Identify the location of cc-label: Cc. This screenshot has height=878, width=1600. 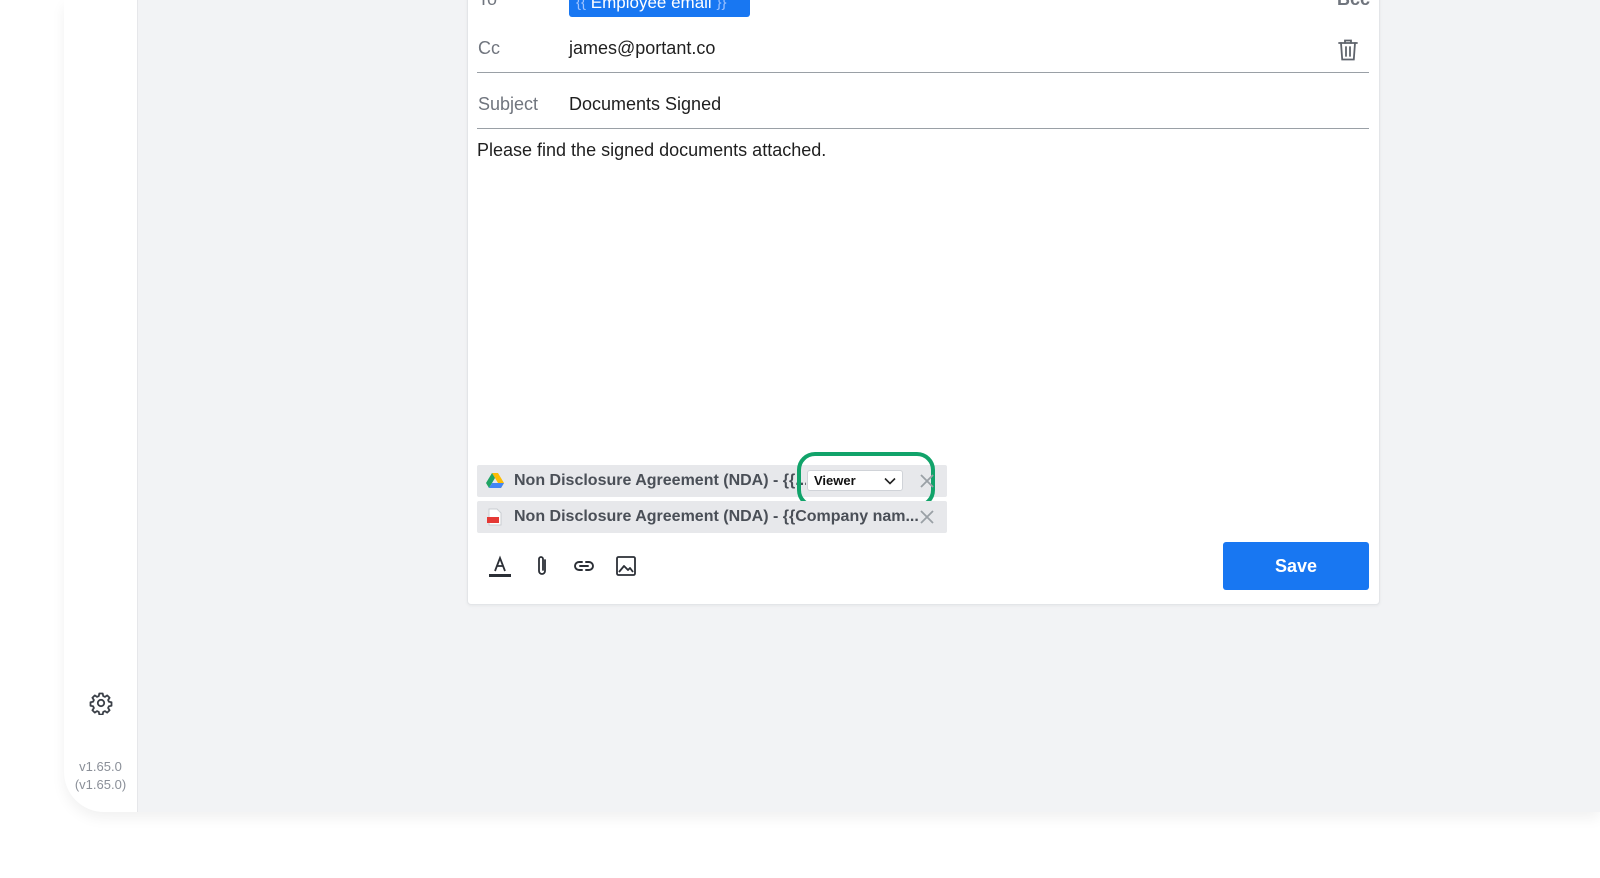
(489, 48).